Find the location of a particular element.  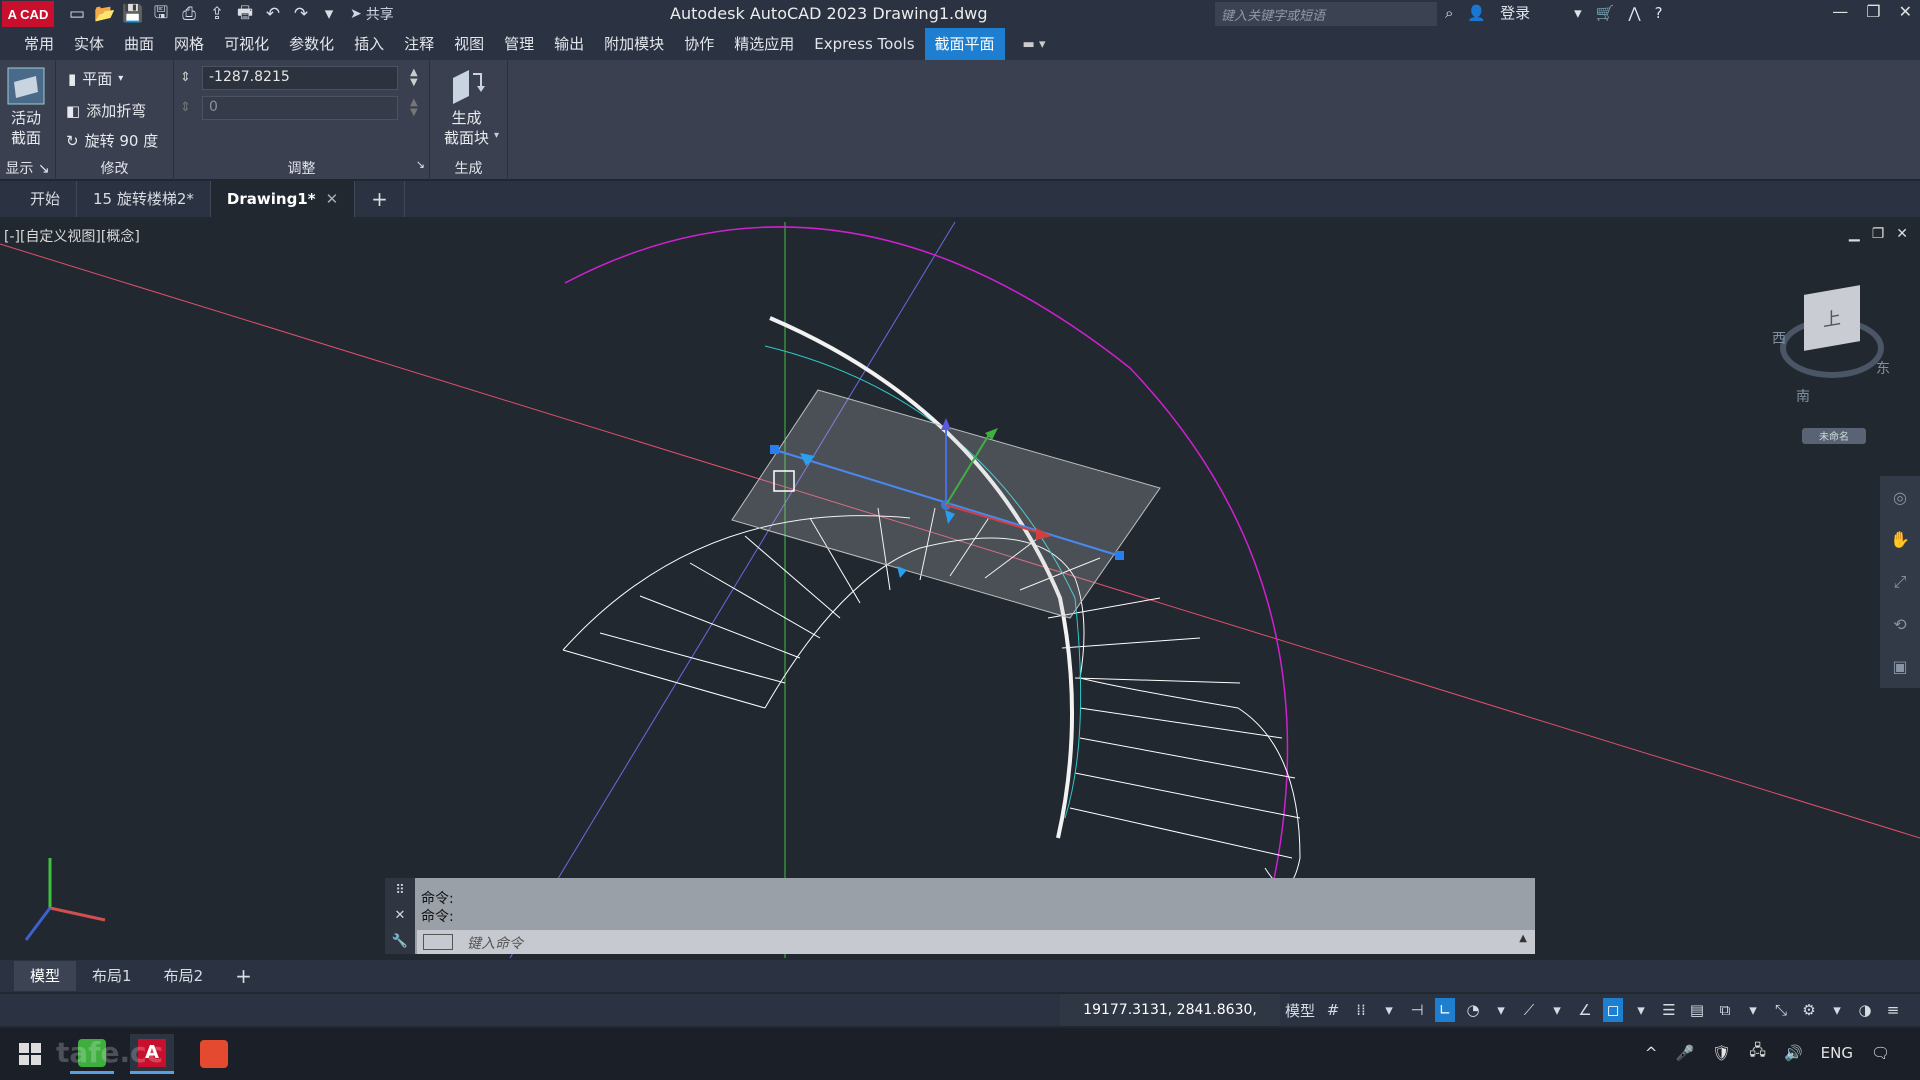

autodesk-a360-icon: ⋀ is located at coordinates (1634, 13).